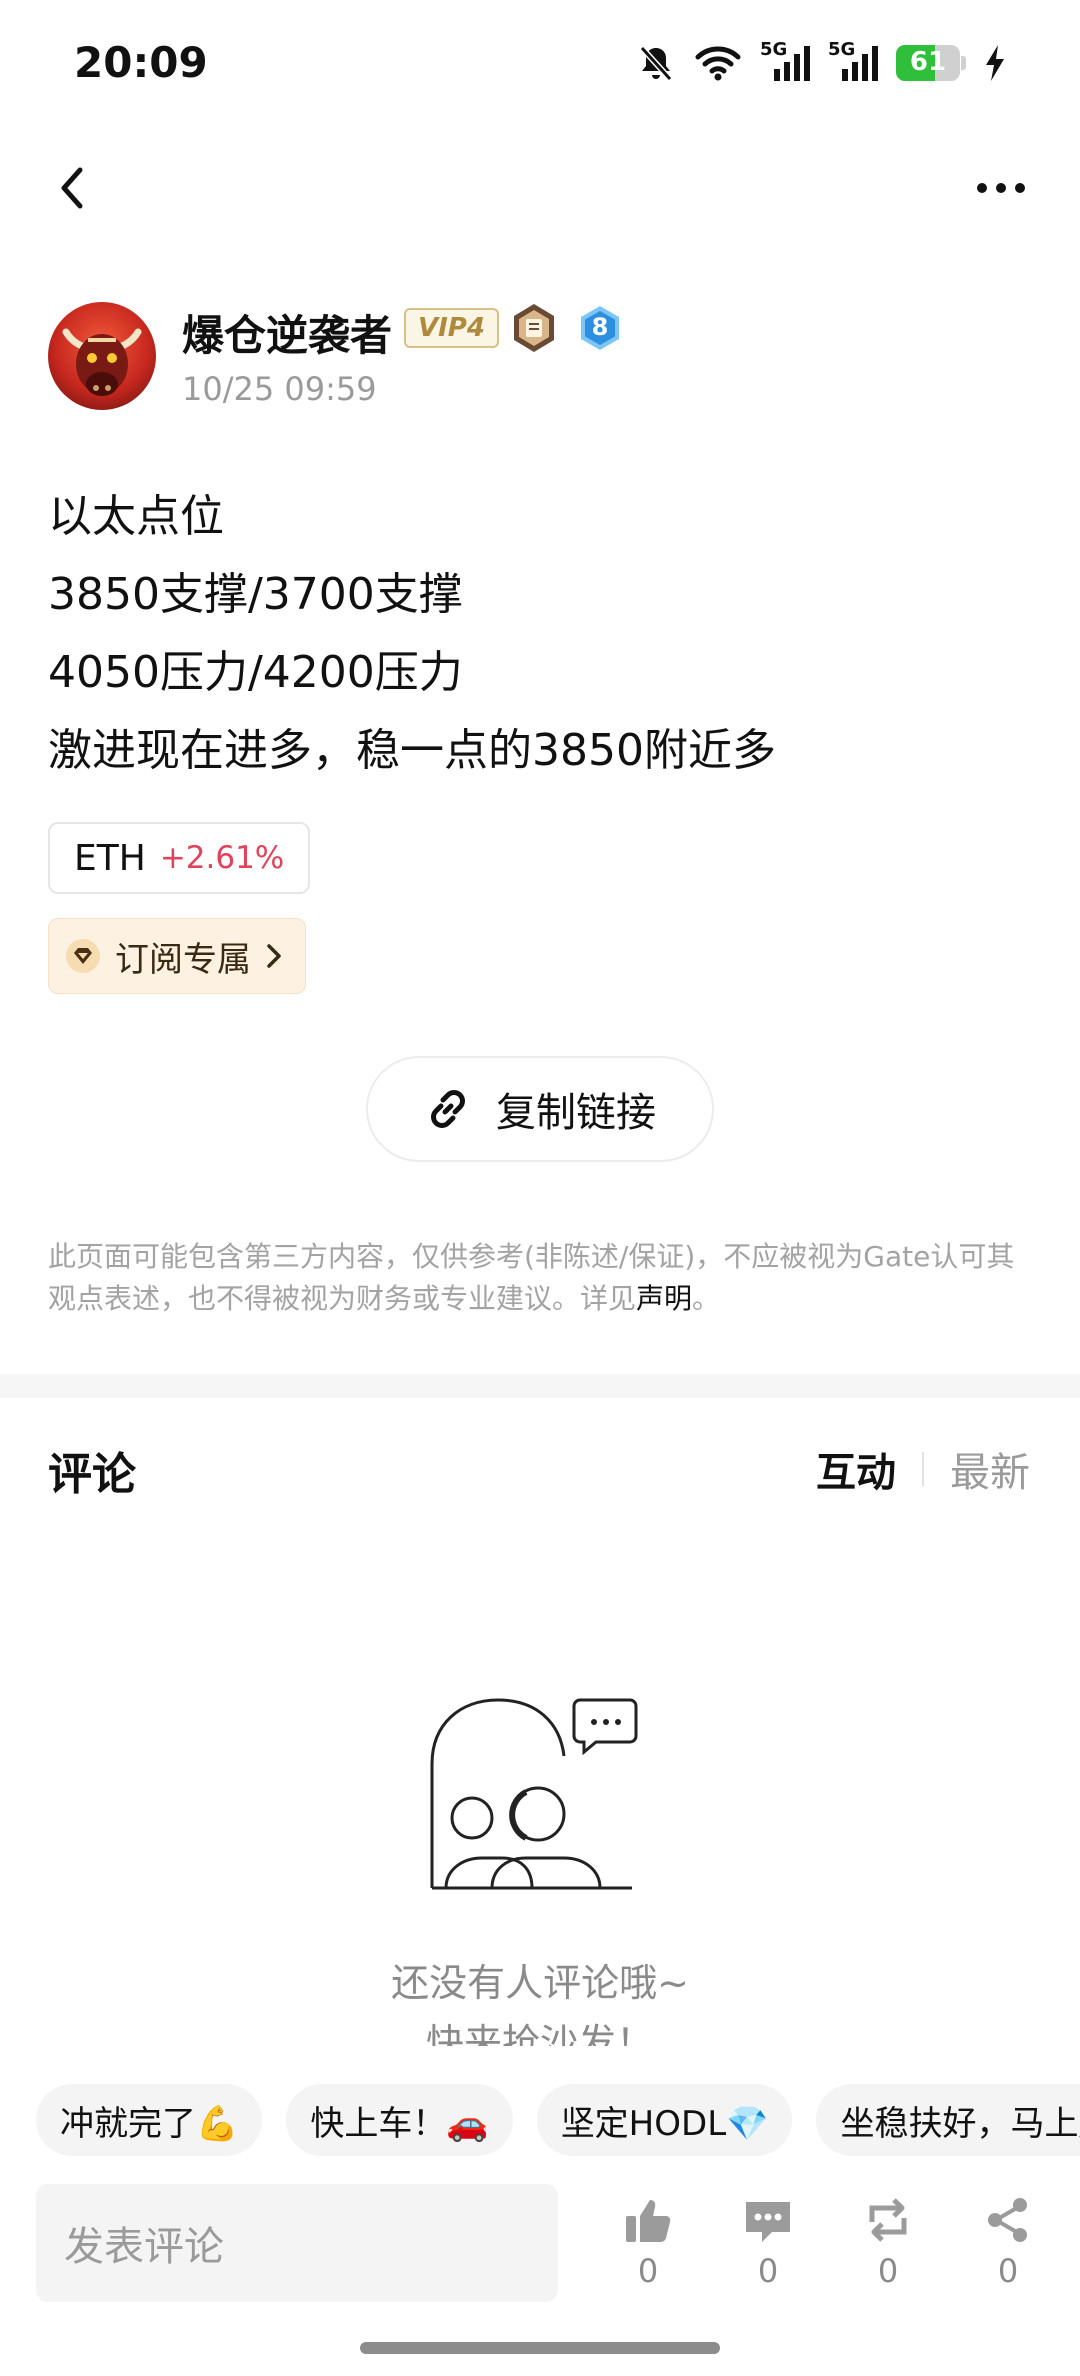  Describe the element at coordinates (102, 362) in the screenshot. I see `bull-avatar-image` at that location.